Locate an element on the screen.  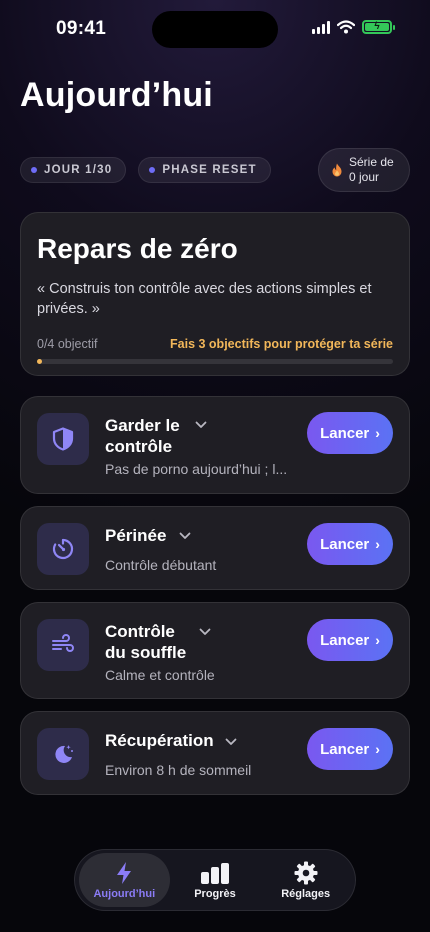
status-bar: 09:41 ϟ is located at coordinates (215, 27).